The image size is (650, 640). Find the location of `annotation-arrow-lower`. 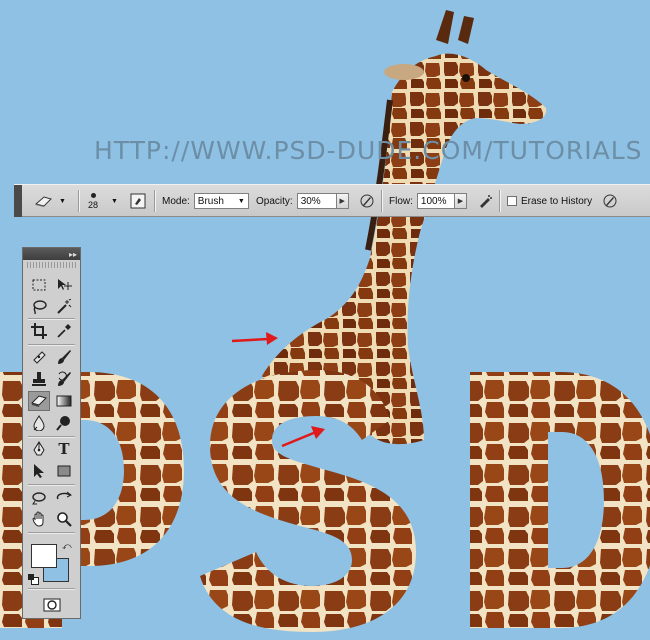

annotation-arrow-lower is located at coordinates (303, 437).